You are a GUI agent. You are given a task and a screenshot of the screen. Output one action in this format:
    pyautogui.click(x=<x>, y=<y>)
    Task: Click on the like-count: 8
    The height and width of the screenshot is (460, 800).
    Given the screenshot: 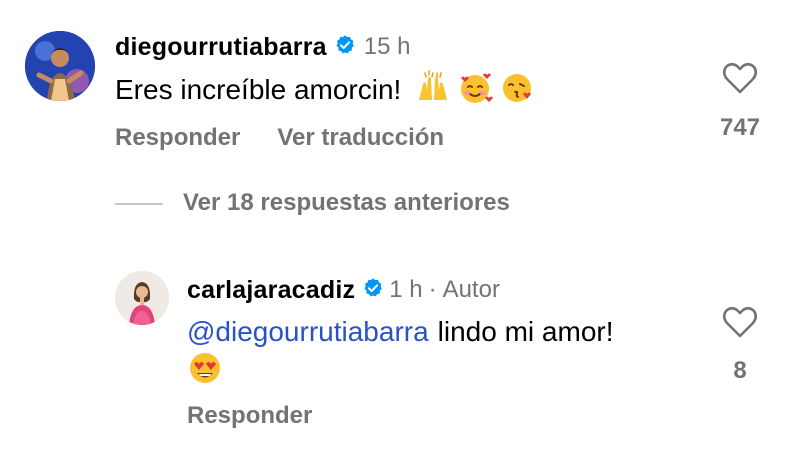 What is the action you would take?
    pyautogui.click(x=740, y=370)
    